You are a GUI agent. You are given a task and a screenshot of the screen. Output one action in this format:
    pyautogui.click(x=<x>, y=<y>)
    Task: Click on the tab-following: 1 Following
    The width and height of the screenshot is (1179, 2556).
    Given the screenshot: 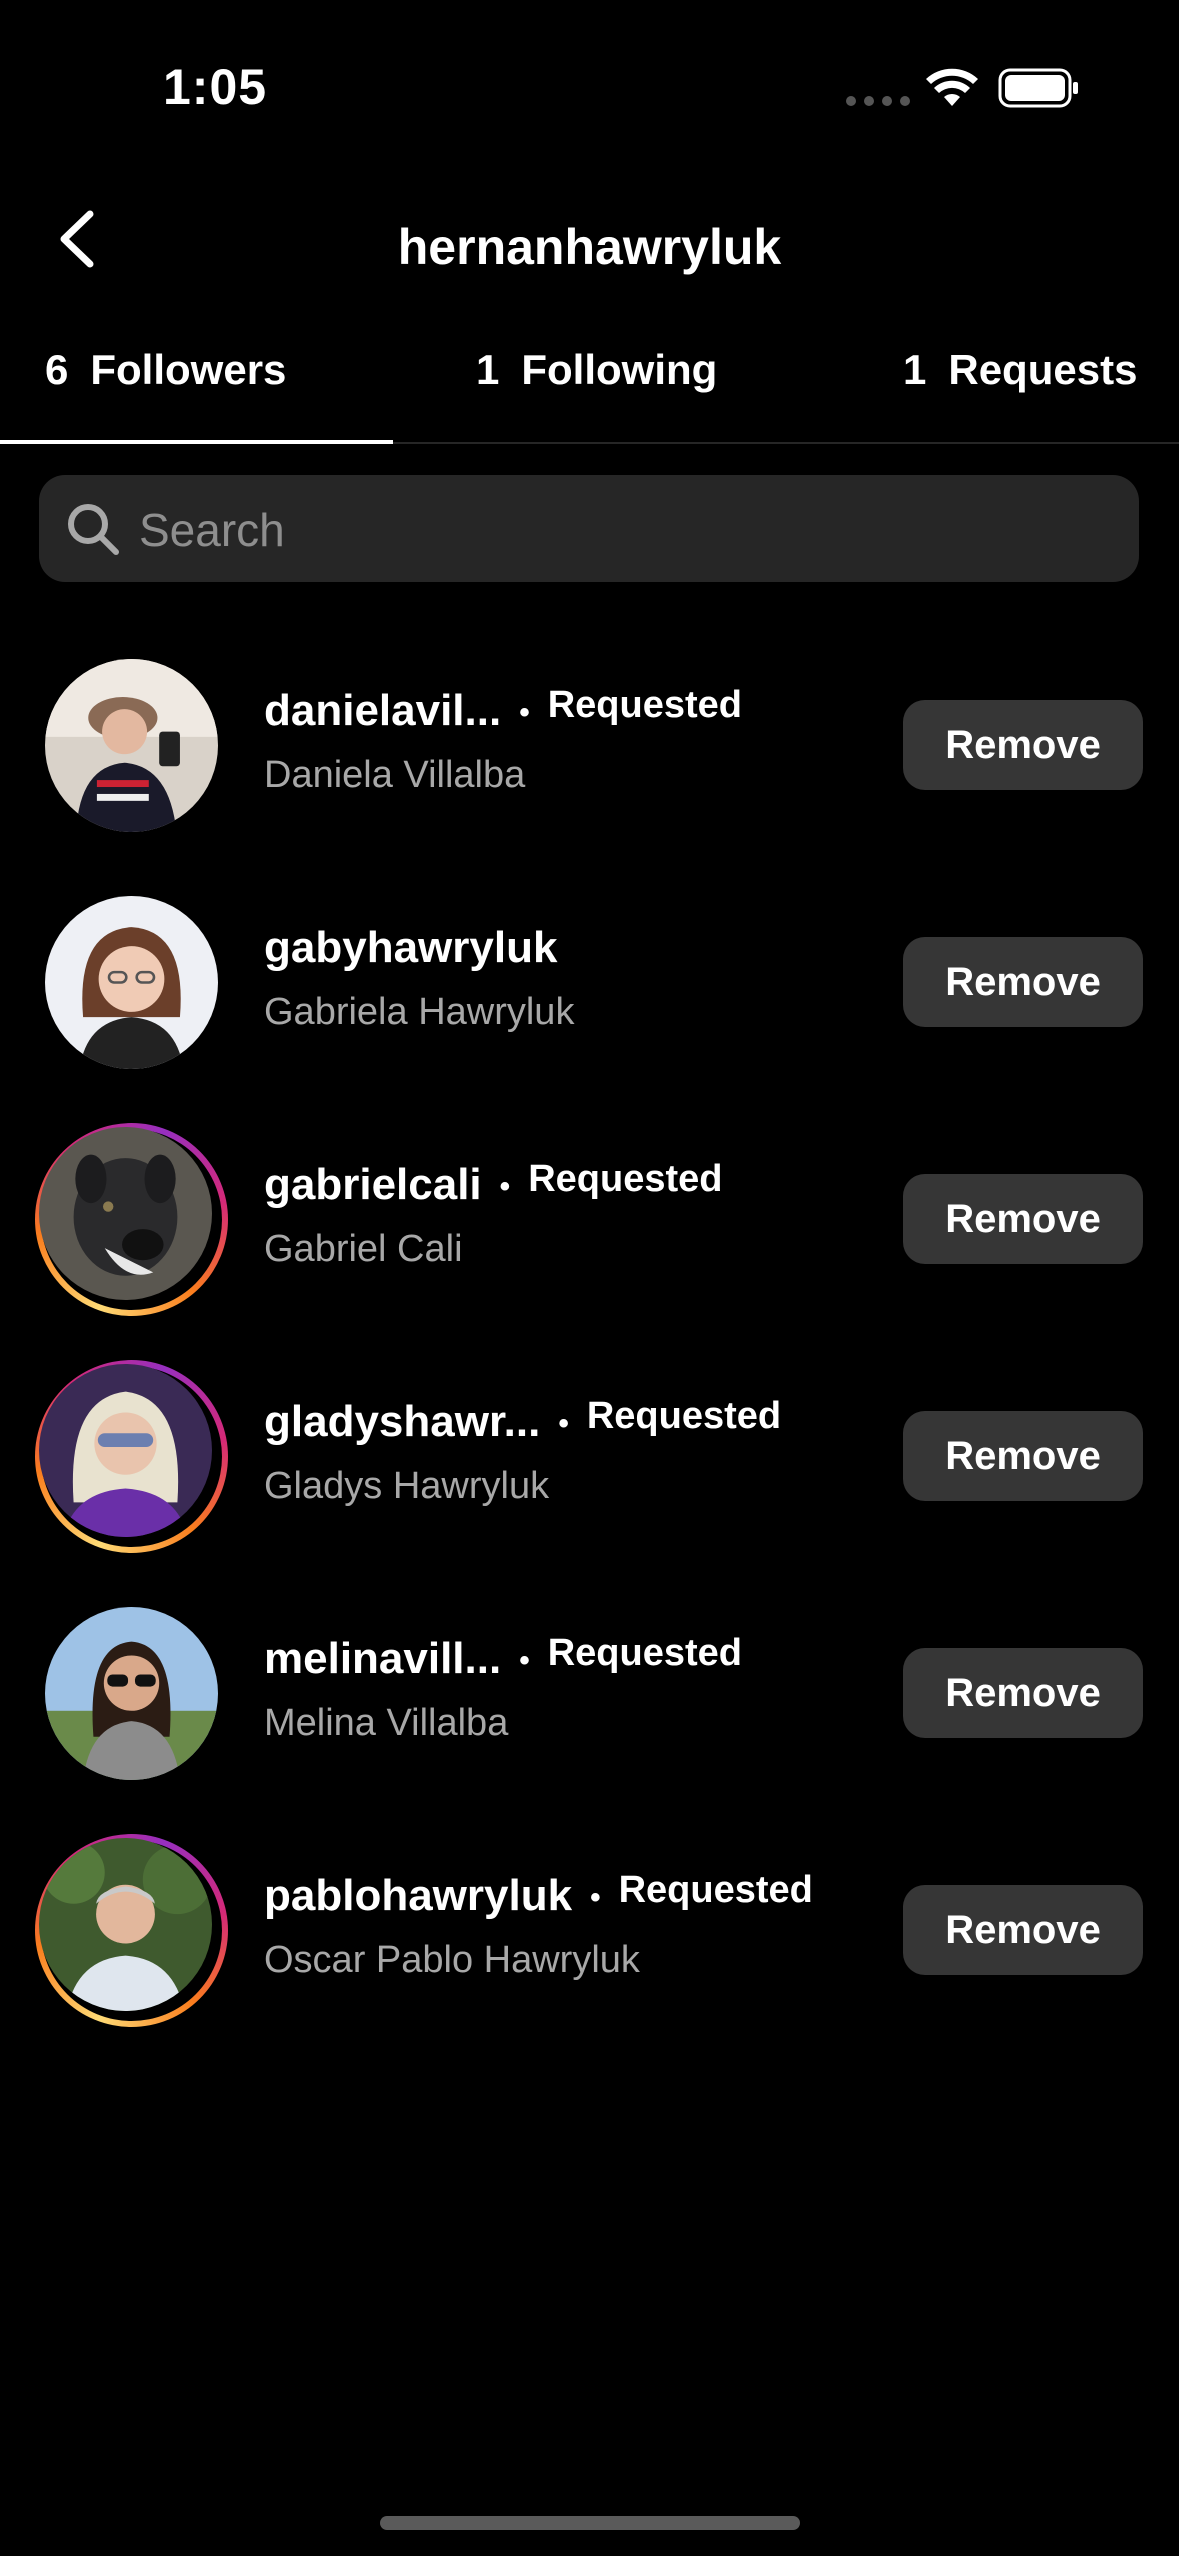 What is the action you would take?
    pyautogui.click(x=596, y=370)
    